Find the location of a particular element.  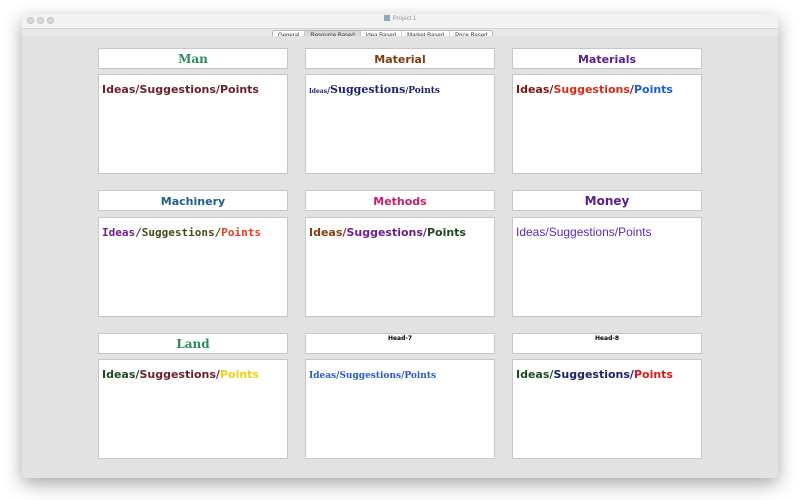

heading-field-2: Material is located at coordinates (400, 58).